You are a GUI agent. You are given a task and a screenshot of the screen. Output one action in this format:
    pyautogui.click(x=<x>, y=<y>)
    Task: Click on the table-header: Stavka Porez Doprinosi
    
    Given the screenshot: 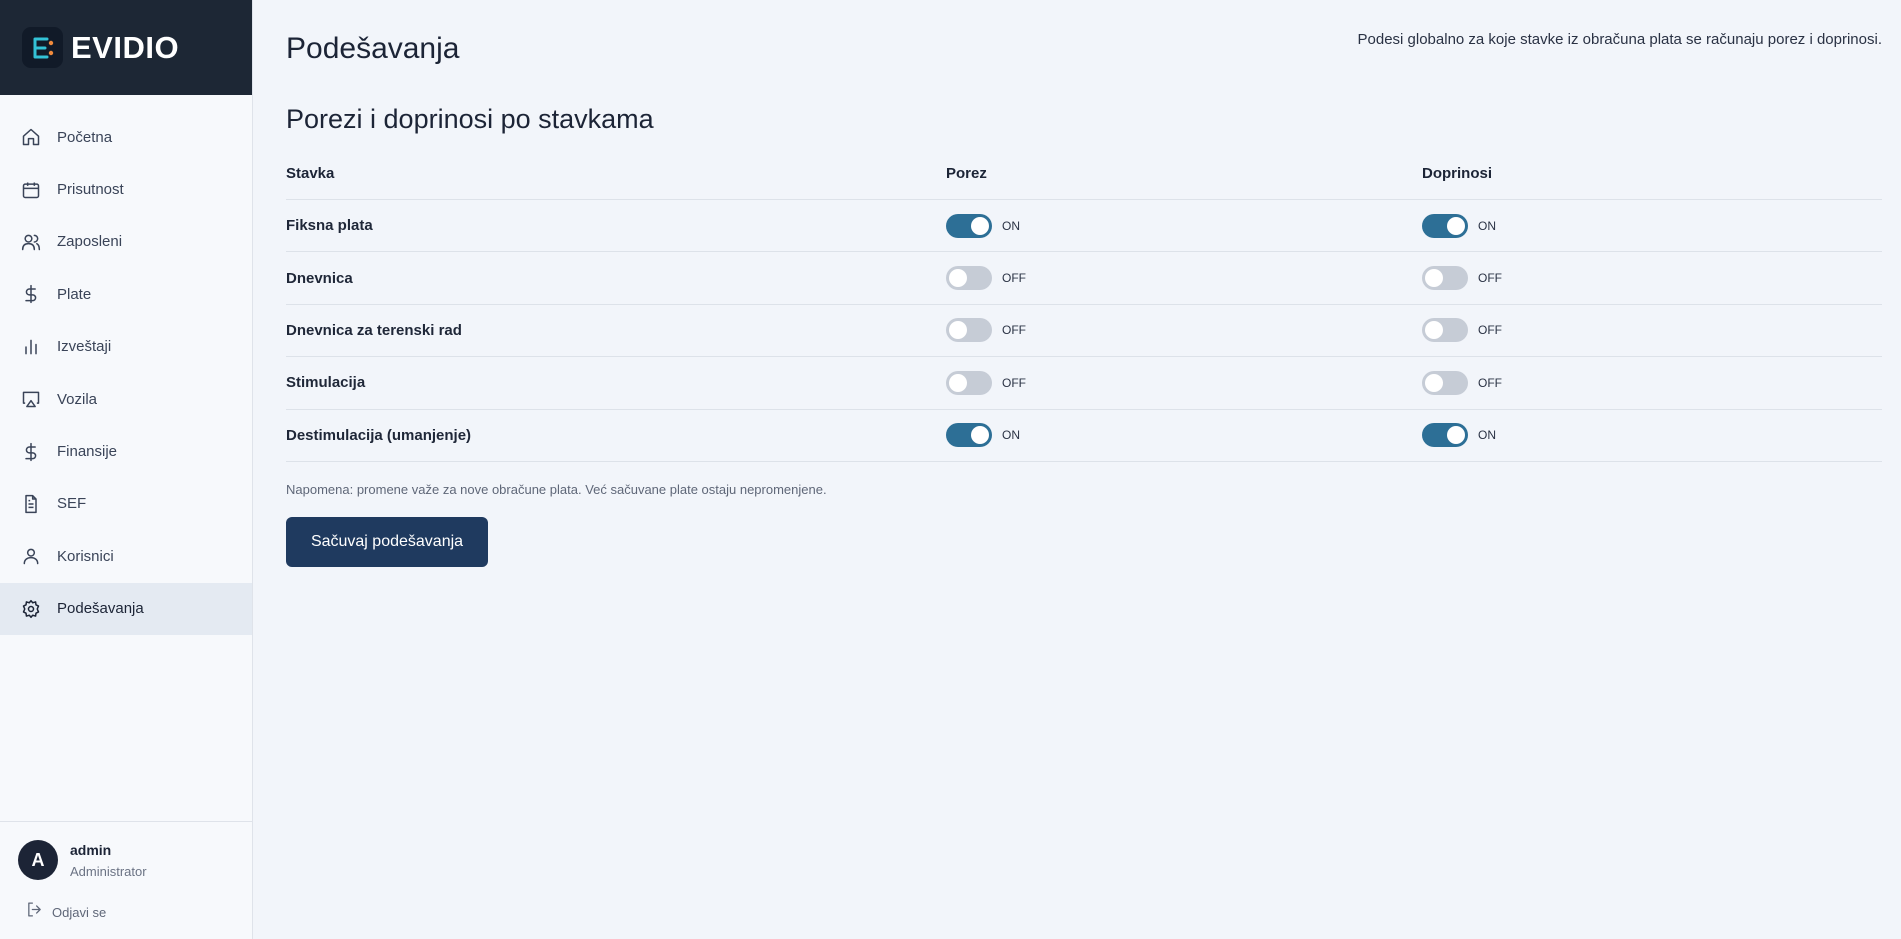 What is the action you would take?
    pyautogui.click(x=1084, y=174)
    